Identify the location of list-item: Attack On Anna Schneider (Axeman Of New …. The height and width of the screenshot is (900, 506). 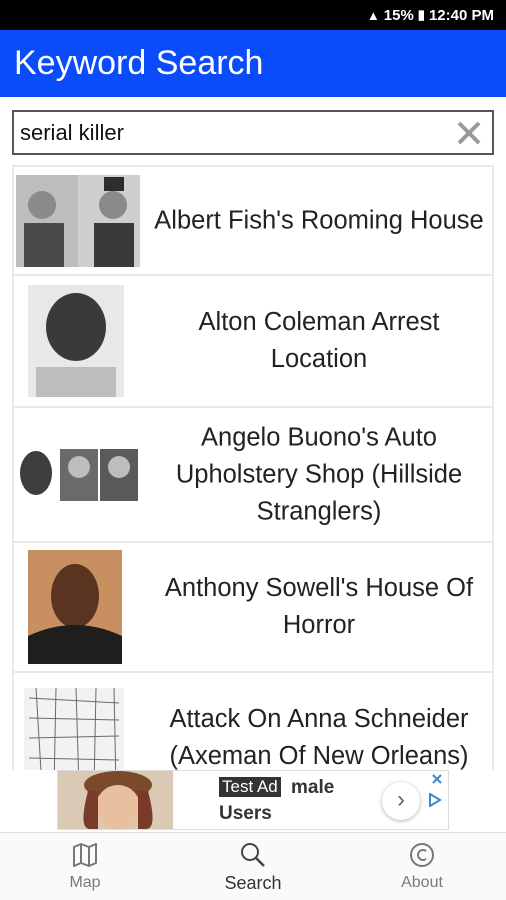
(253, 721).